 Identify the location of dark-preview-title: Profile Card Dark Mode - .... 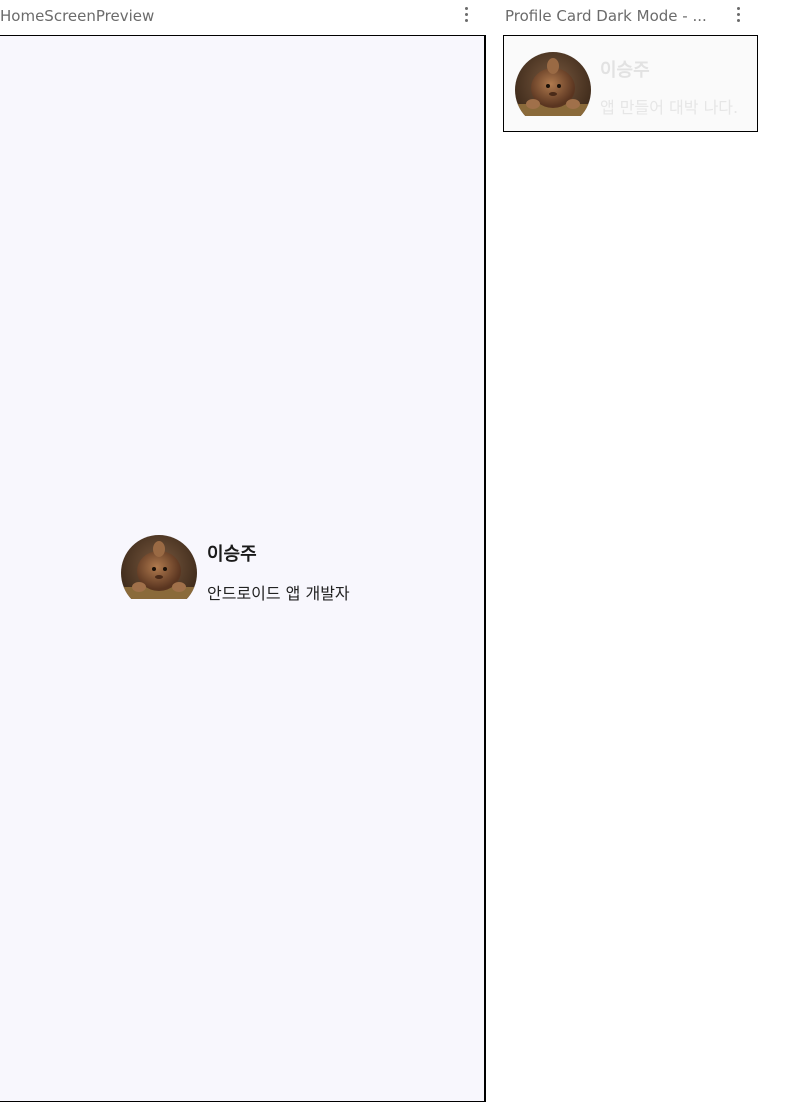
(606, 16).